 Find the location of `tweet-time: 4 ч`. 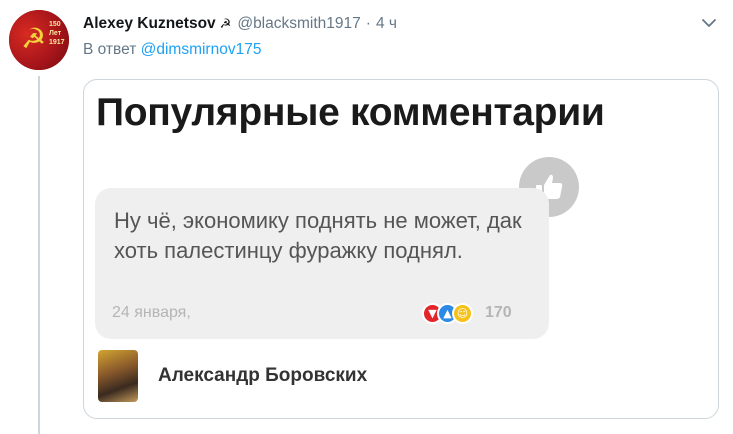

tweet-time: 4 ч is located at coordinates (386, 24).